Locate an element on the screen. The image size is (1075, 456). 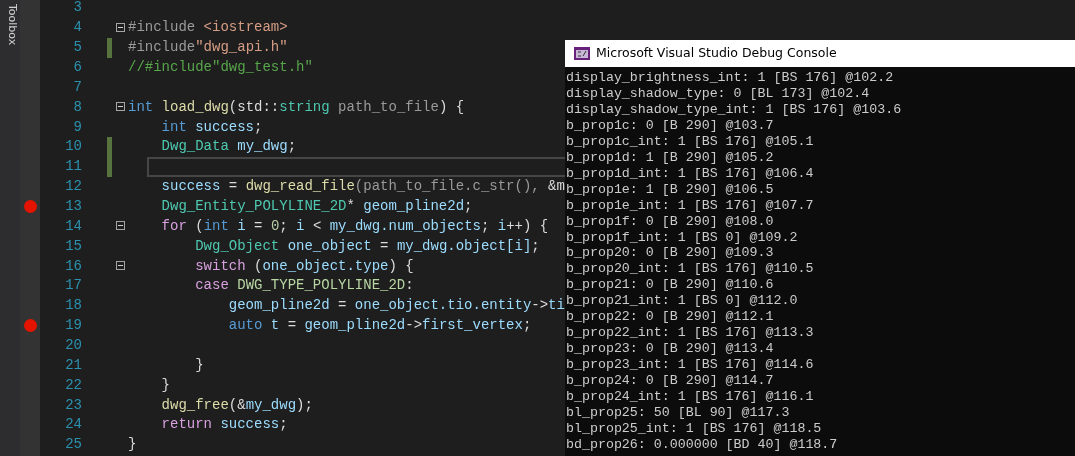
line-number: 5 is located at coordinates (77, 48).